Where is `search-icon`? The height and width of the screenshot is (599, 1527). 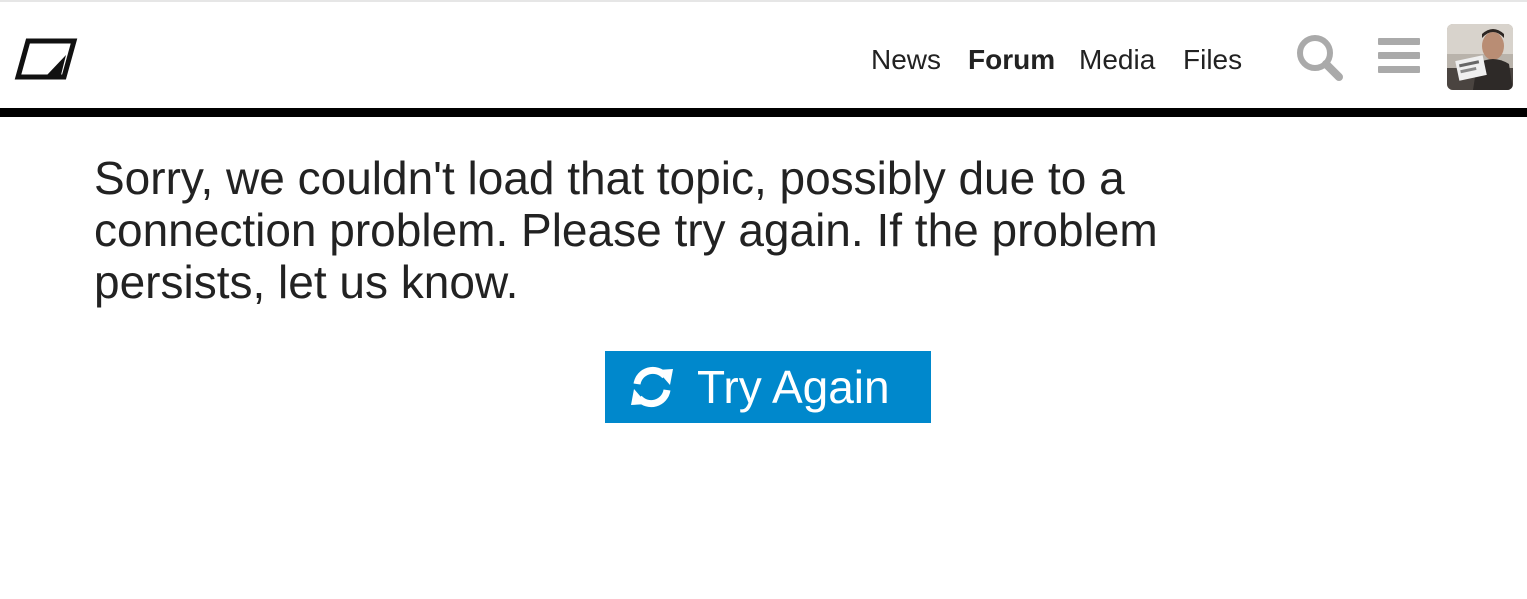
search-icon is located at coordinates (1320, 58).